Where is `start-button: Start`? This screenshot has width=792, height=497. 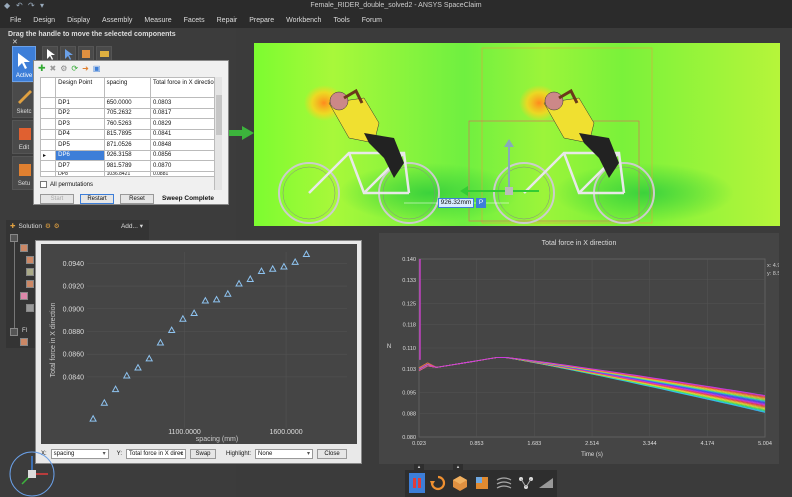 start-button: Start is located at coordinates (57, 199).